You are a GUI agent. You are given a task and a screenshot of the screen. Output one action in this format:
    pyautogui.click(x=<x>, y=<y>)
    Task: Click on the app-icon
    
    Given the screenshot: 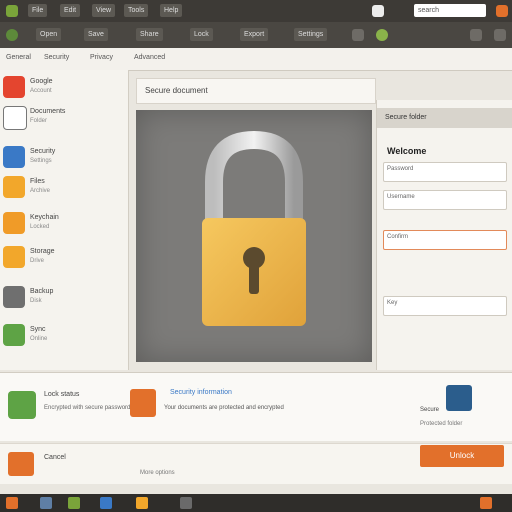 What is the action you would take?
    pyautogui.click(x=12, y=11)
    